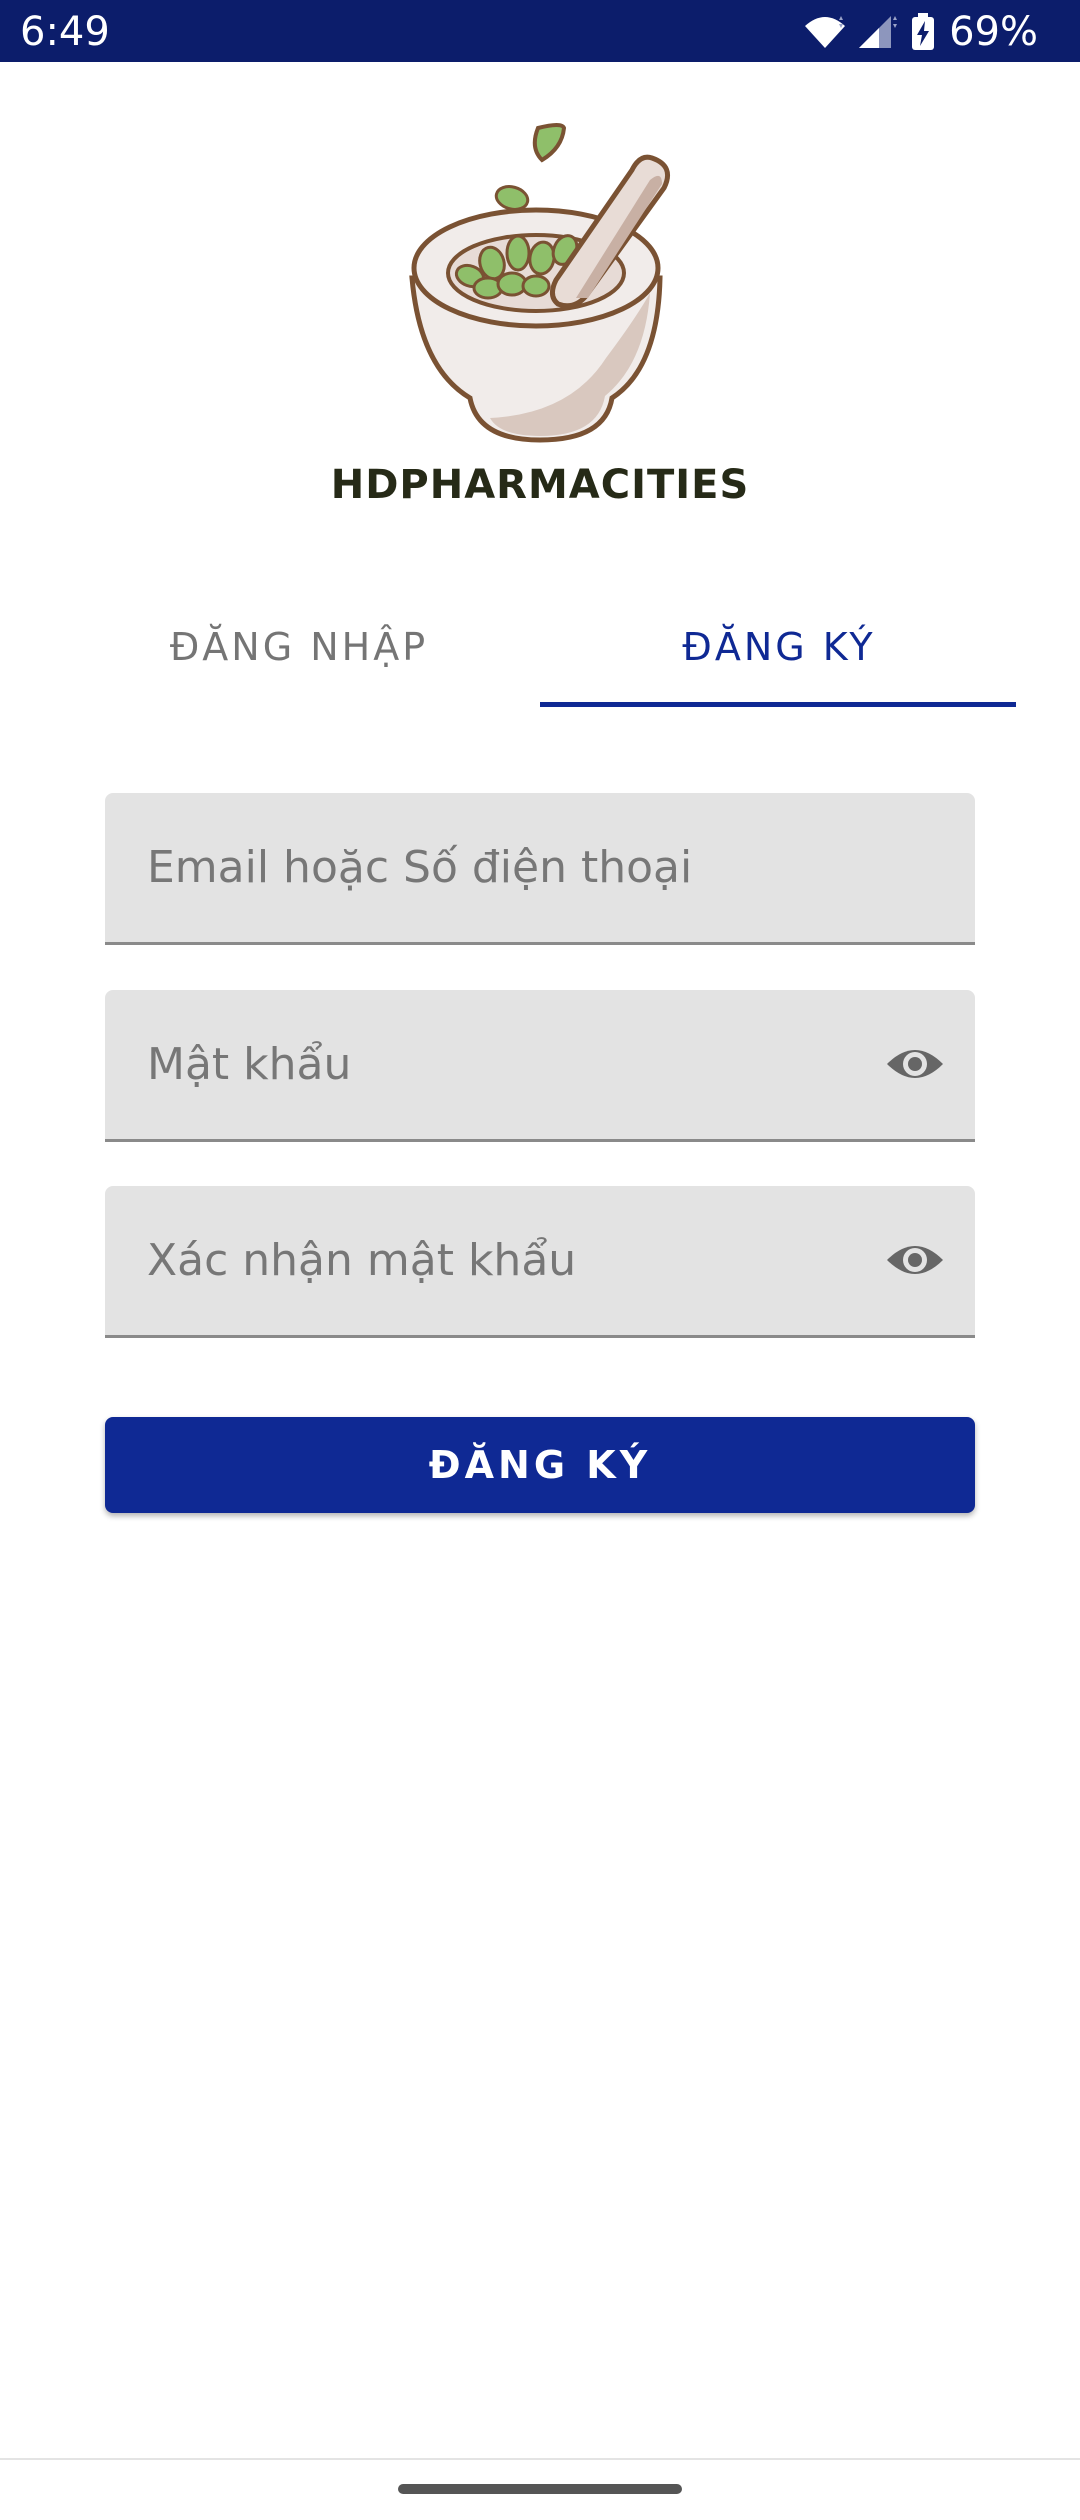 Image resolution: width=1080 pixels, height=2520 pixels. Describe the element at coordinates (778, 704) in the screenshot. I see `tab-indicator` at that location.